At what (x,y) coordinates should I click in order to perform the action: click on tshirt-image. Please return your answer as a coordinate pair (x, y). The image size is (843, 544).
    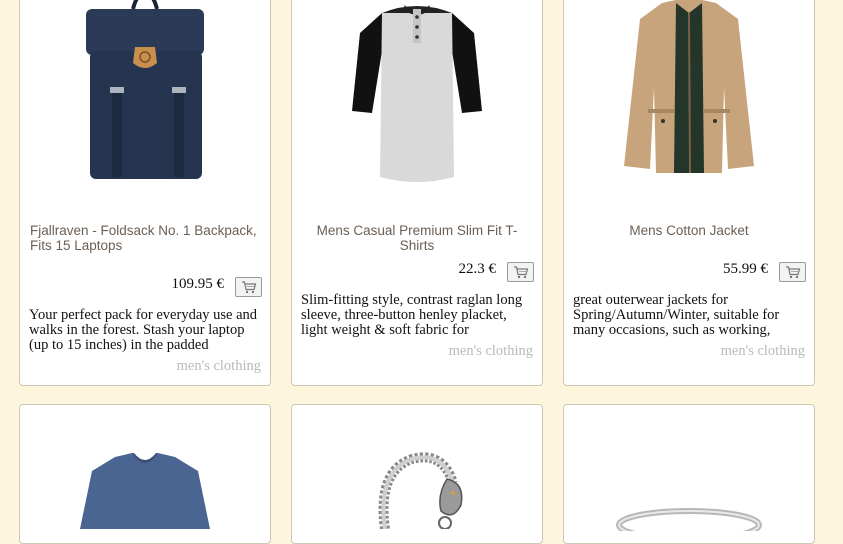
    Looking at the image, I should click on (417, 93).